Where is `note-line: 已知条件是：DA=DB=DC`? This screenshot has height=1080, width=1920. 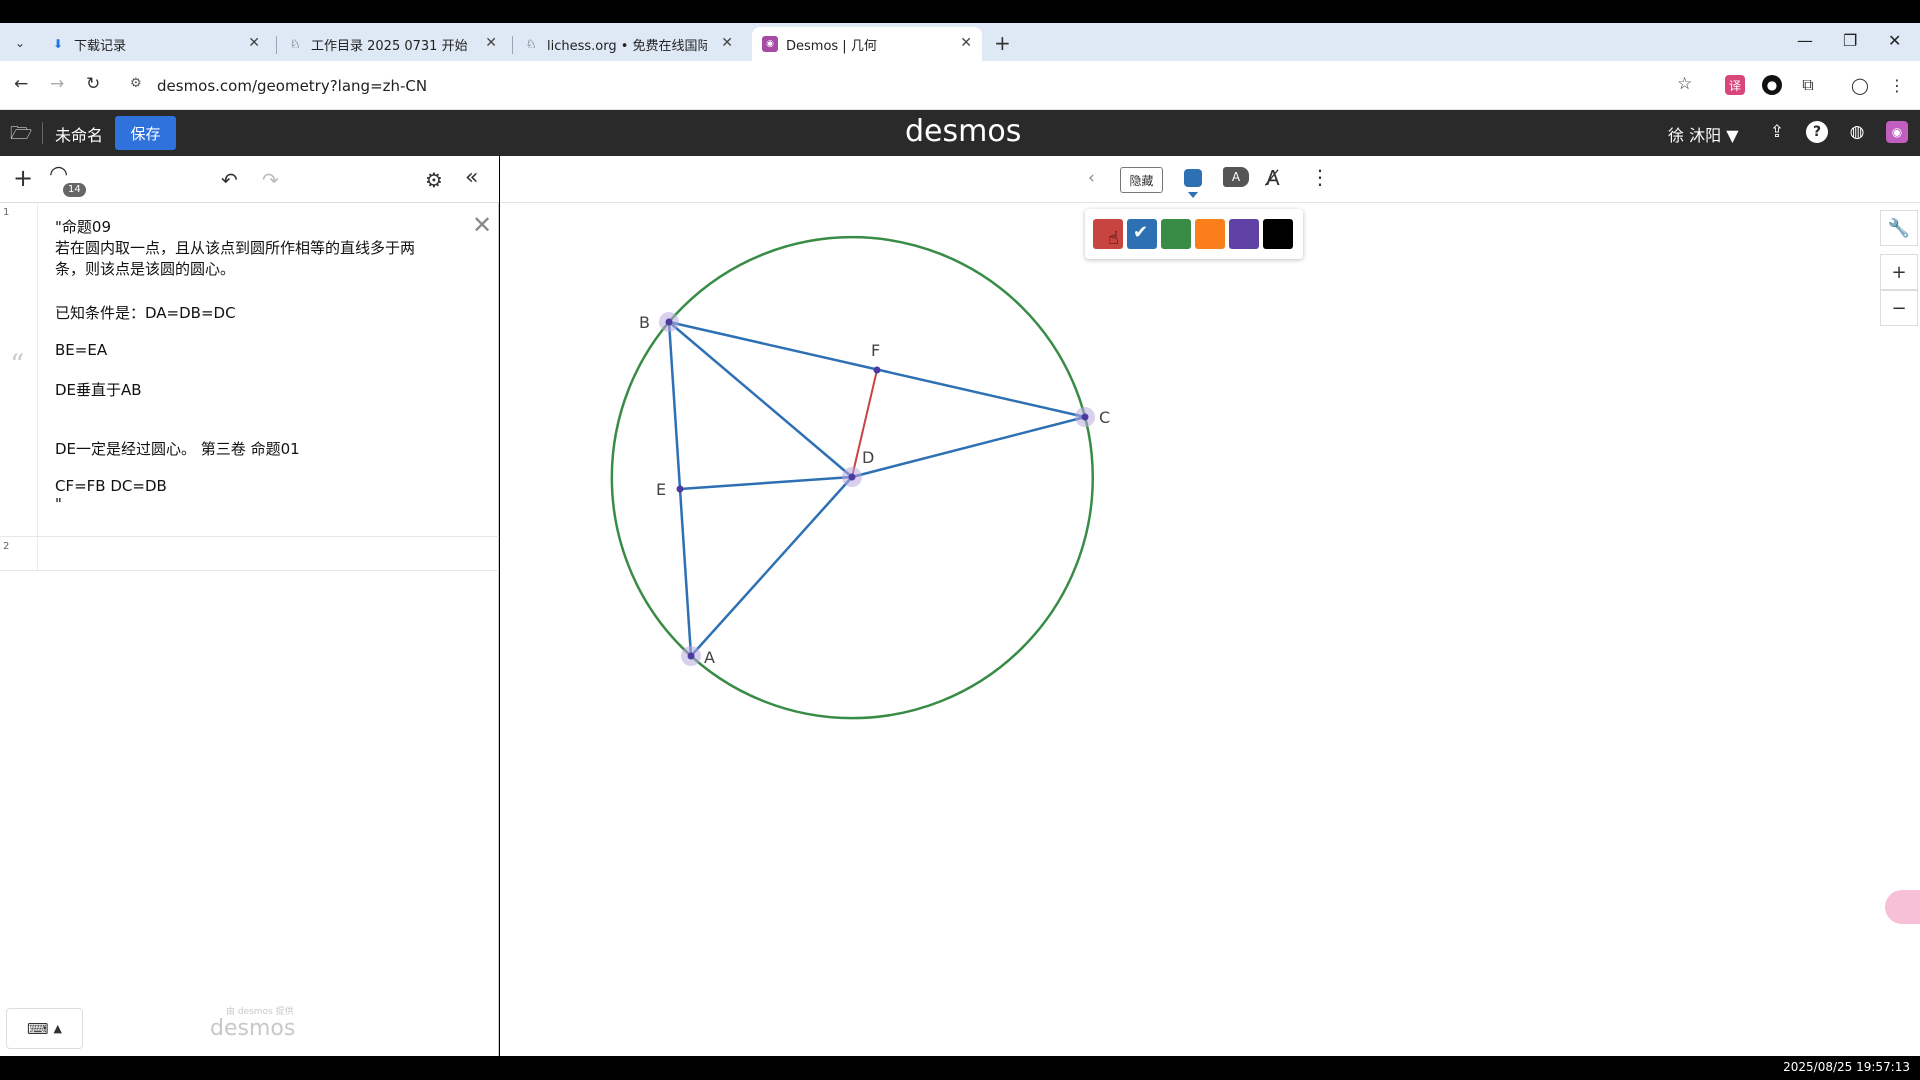
note-line: 已知条件是：DA=DB=DC is located at coordinates (145, 313).